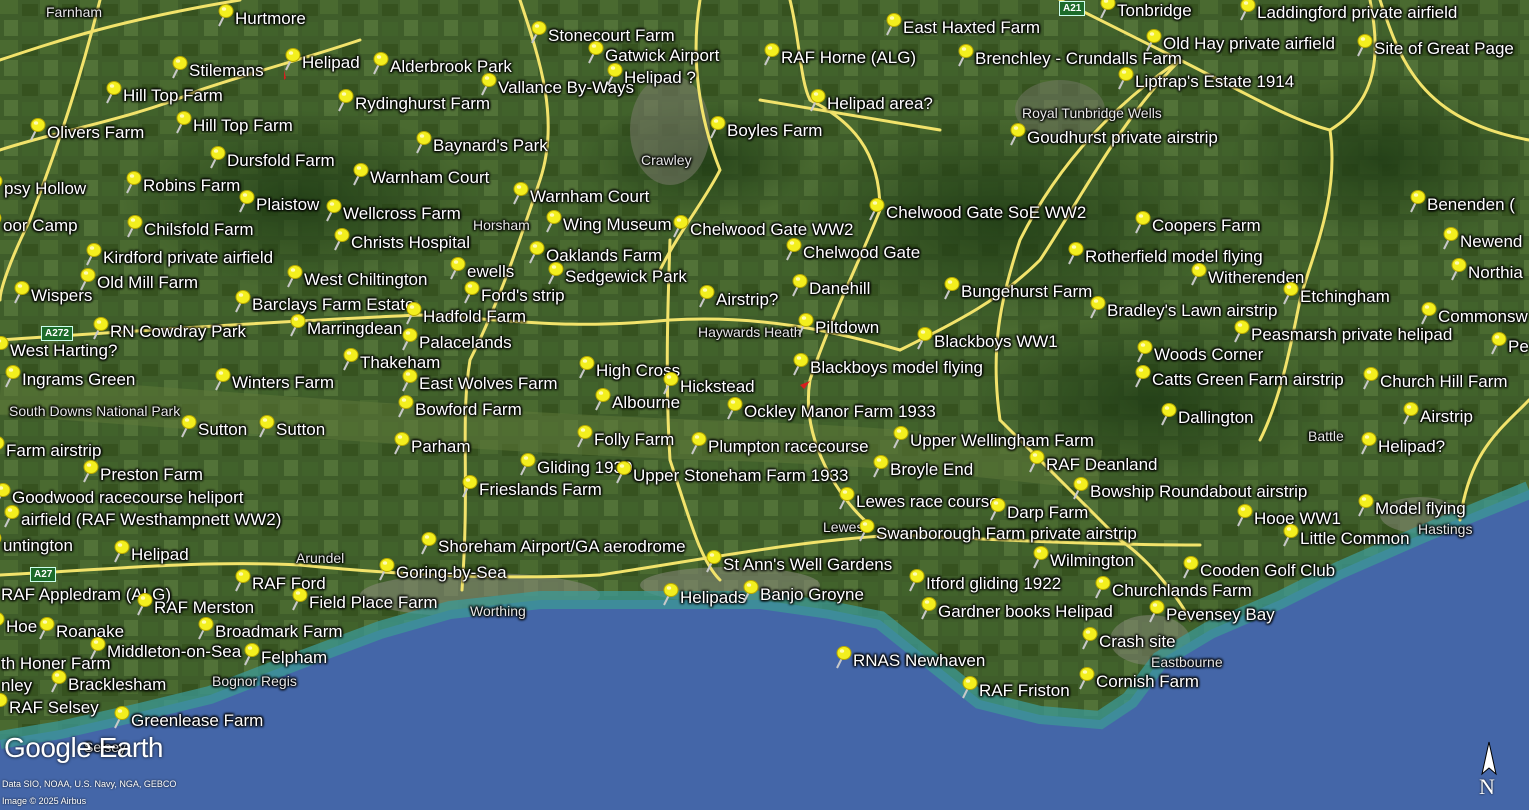  I want to click on placemark-label: Lewes race course, so click(927, 502).